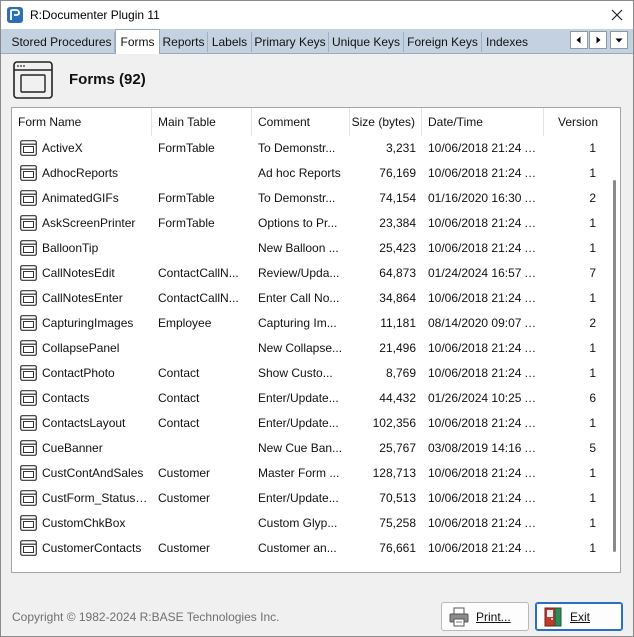  I want to click on cell-size: 64,873, so click(397, 273).